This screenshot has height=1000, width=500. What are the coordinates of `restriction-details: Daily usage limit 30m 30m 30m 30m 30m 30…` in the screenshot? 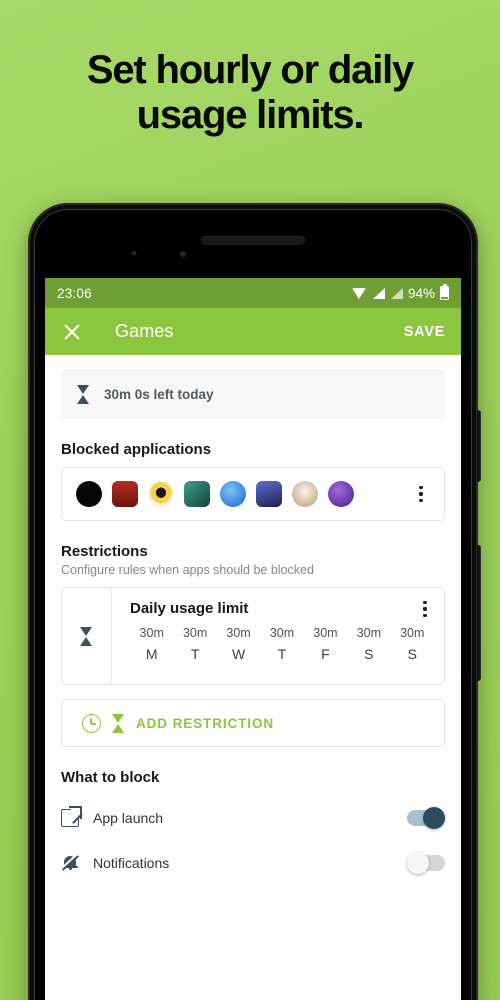 It's located at (278, 636).